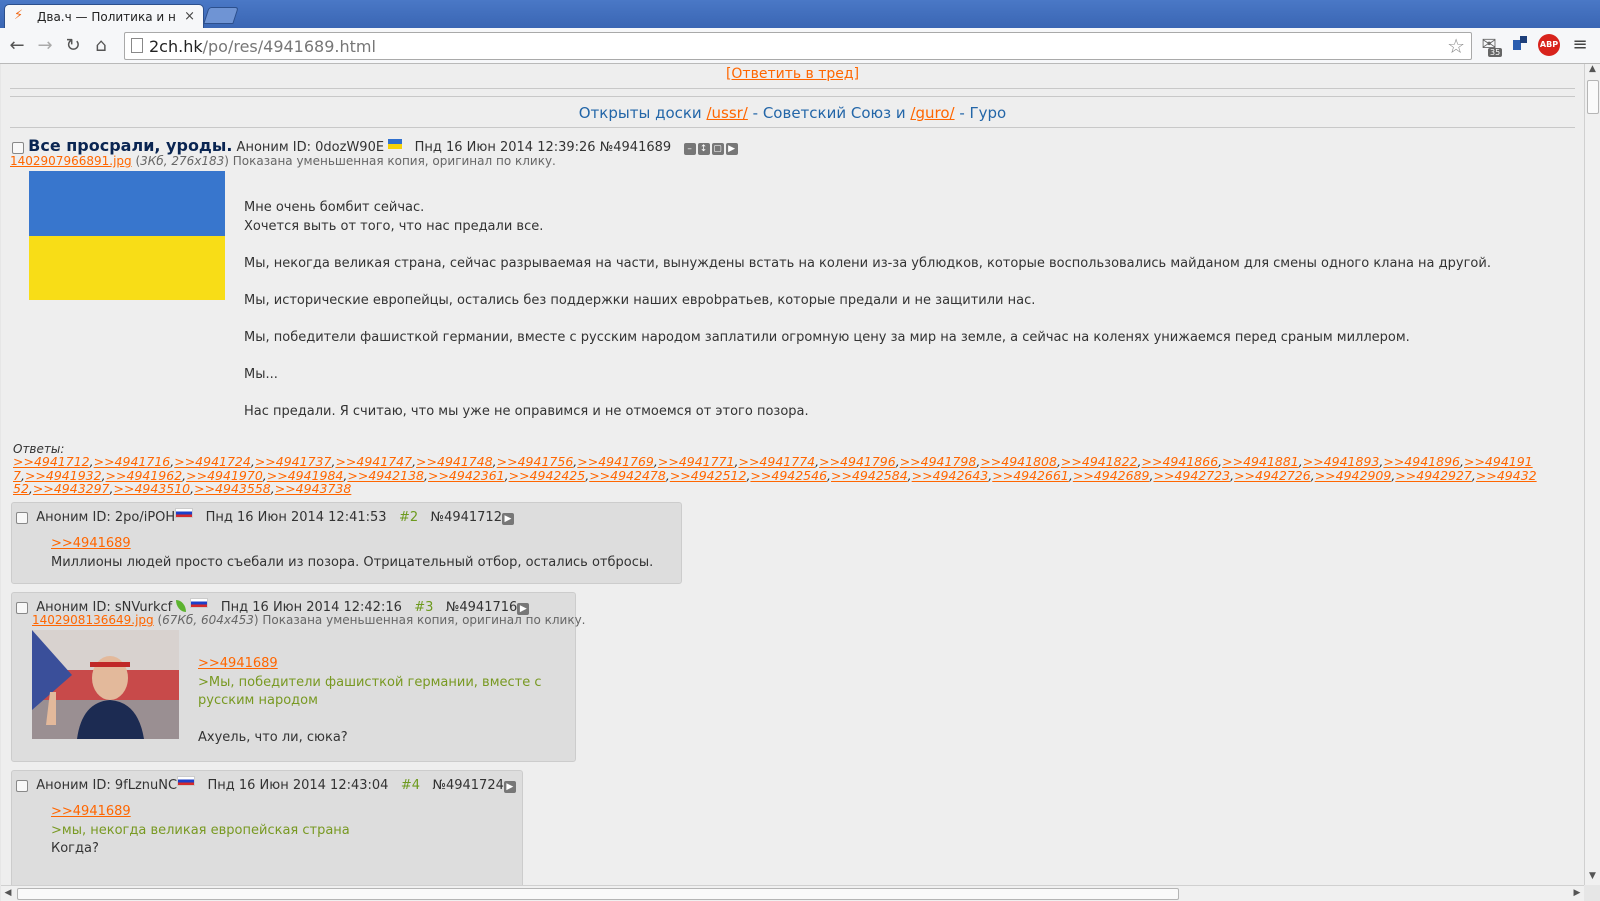 This screenshot has height=901, width=1600. I want to click on back-arrow-icon: ←, so click(17, 46).